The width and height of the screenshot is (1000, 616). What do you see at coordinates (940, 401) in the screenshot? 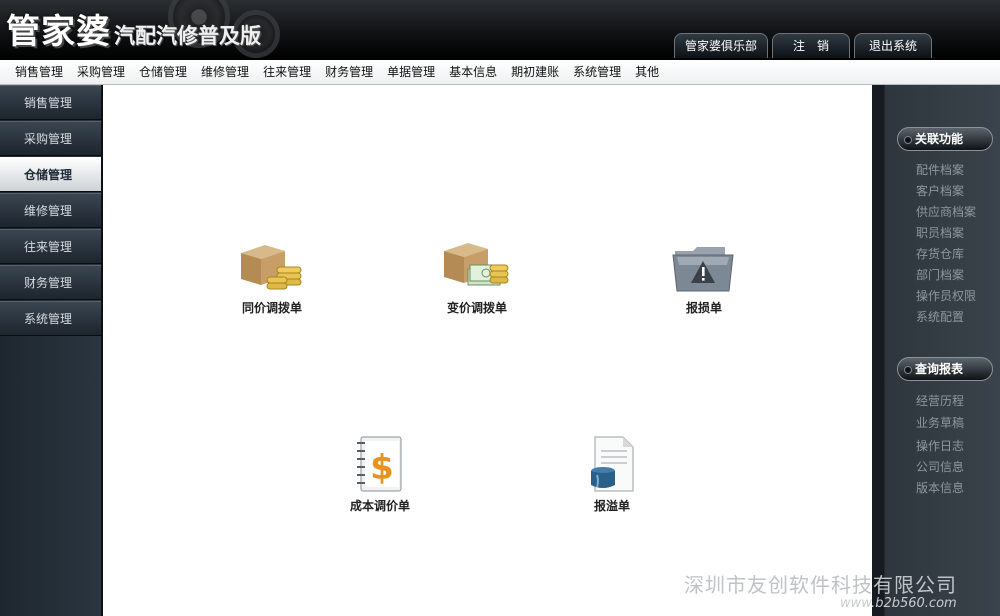
I see `link-business-history: 经营历程` at bounding box center [940, 401].